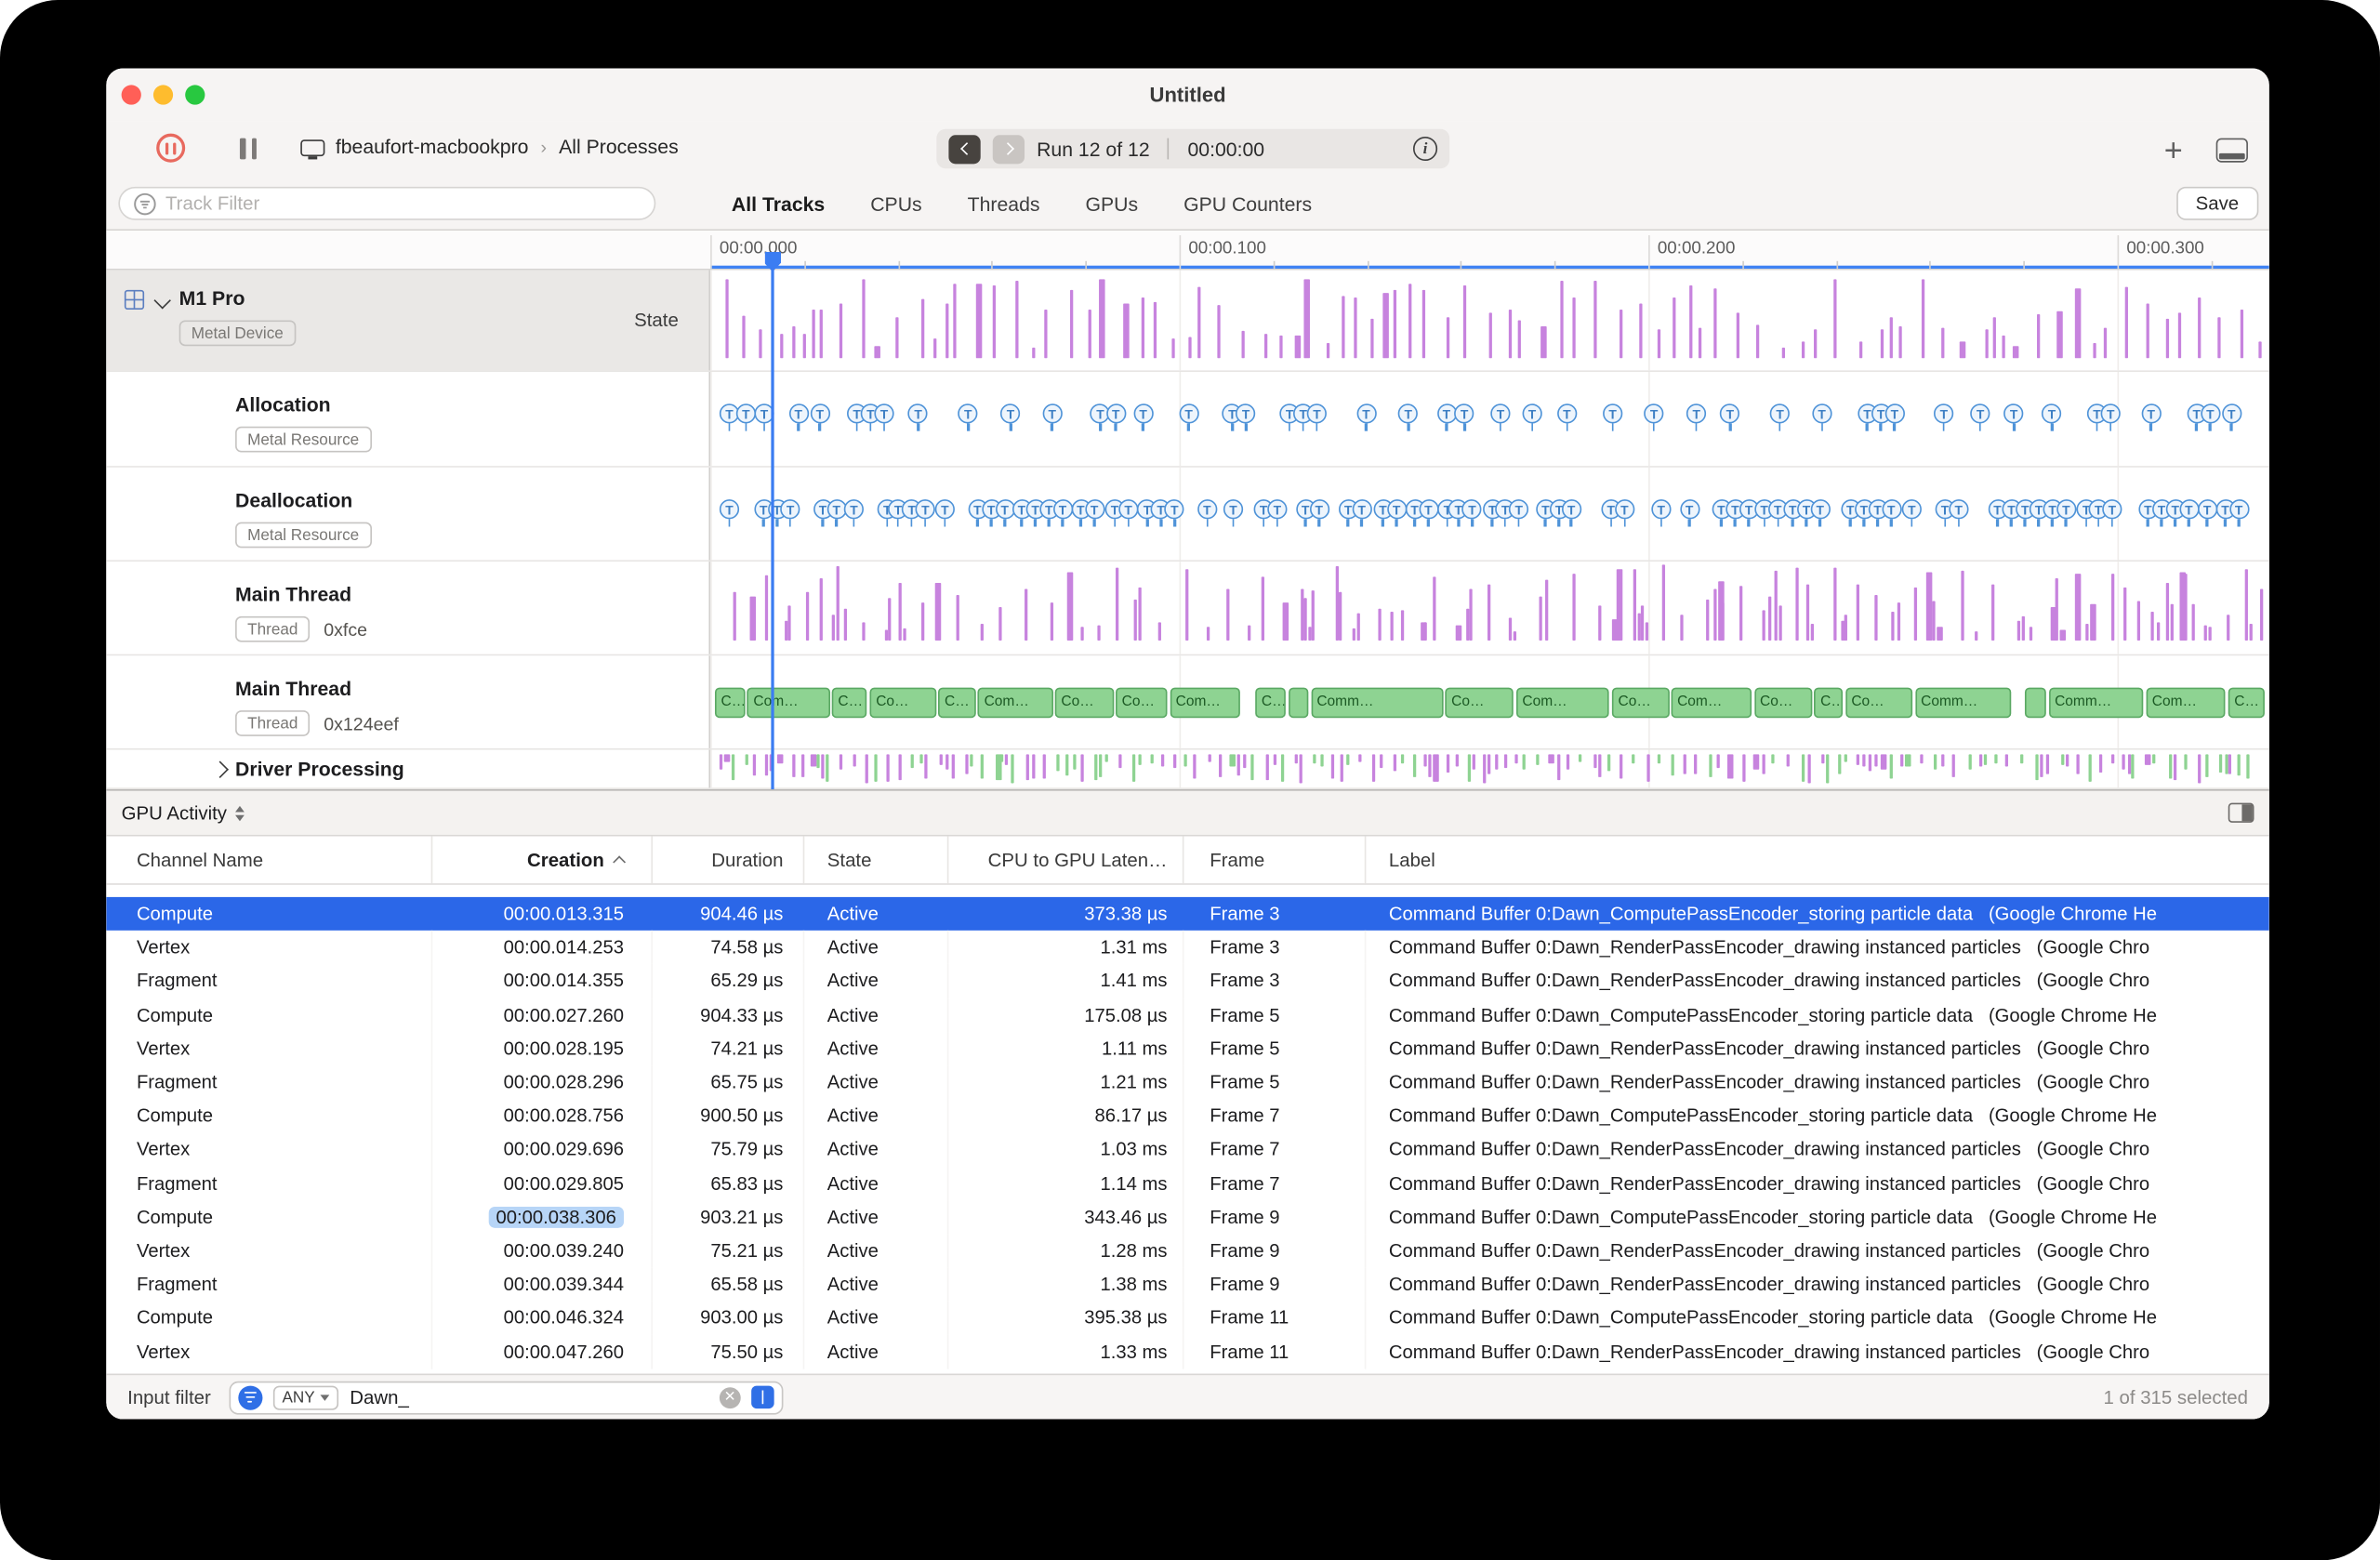 This screenshot has height=1560, width=2380. Describe the element at coordinates (408, 514) in the screenshot. I see `track-header: Deallocation Metal Resource` at that location.